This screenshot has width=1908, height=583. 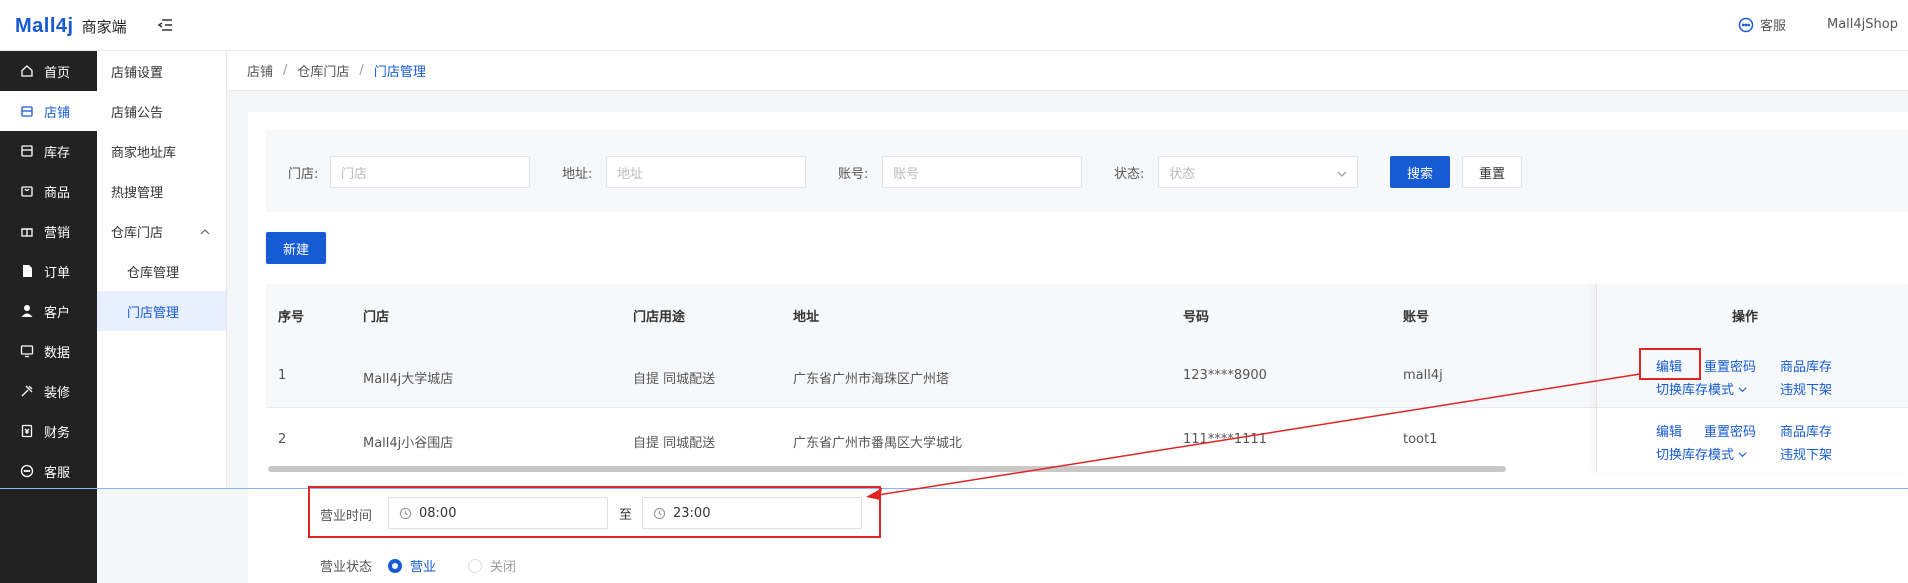 I want to click on submenu-item-store-notice: 店铺公告, so click(x=161, y=111).